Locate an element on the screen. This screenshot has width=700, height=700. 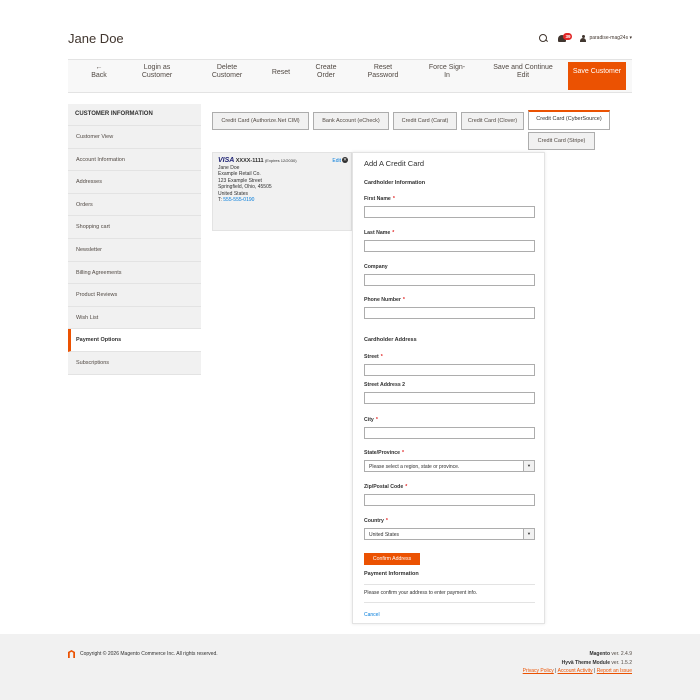
zip-input is located at coordinates (449, 500).